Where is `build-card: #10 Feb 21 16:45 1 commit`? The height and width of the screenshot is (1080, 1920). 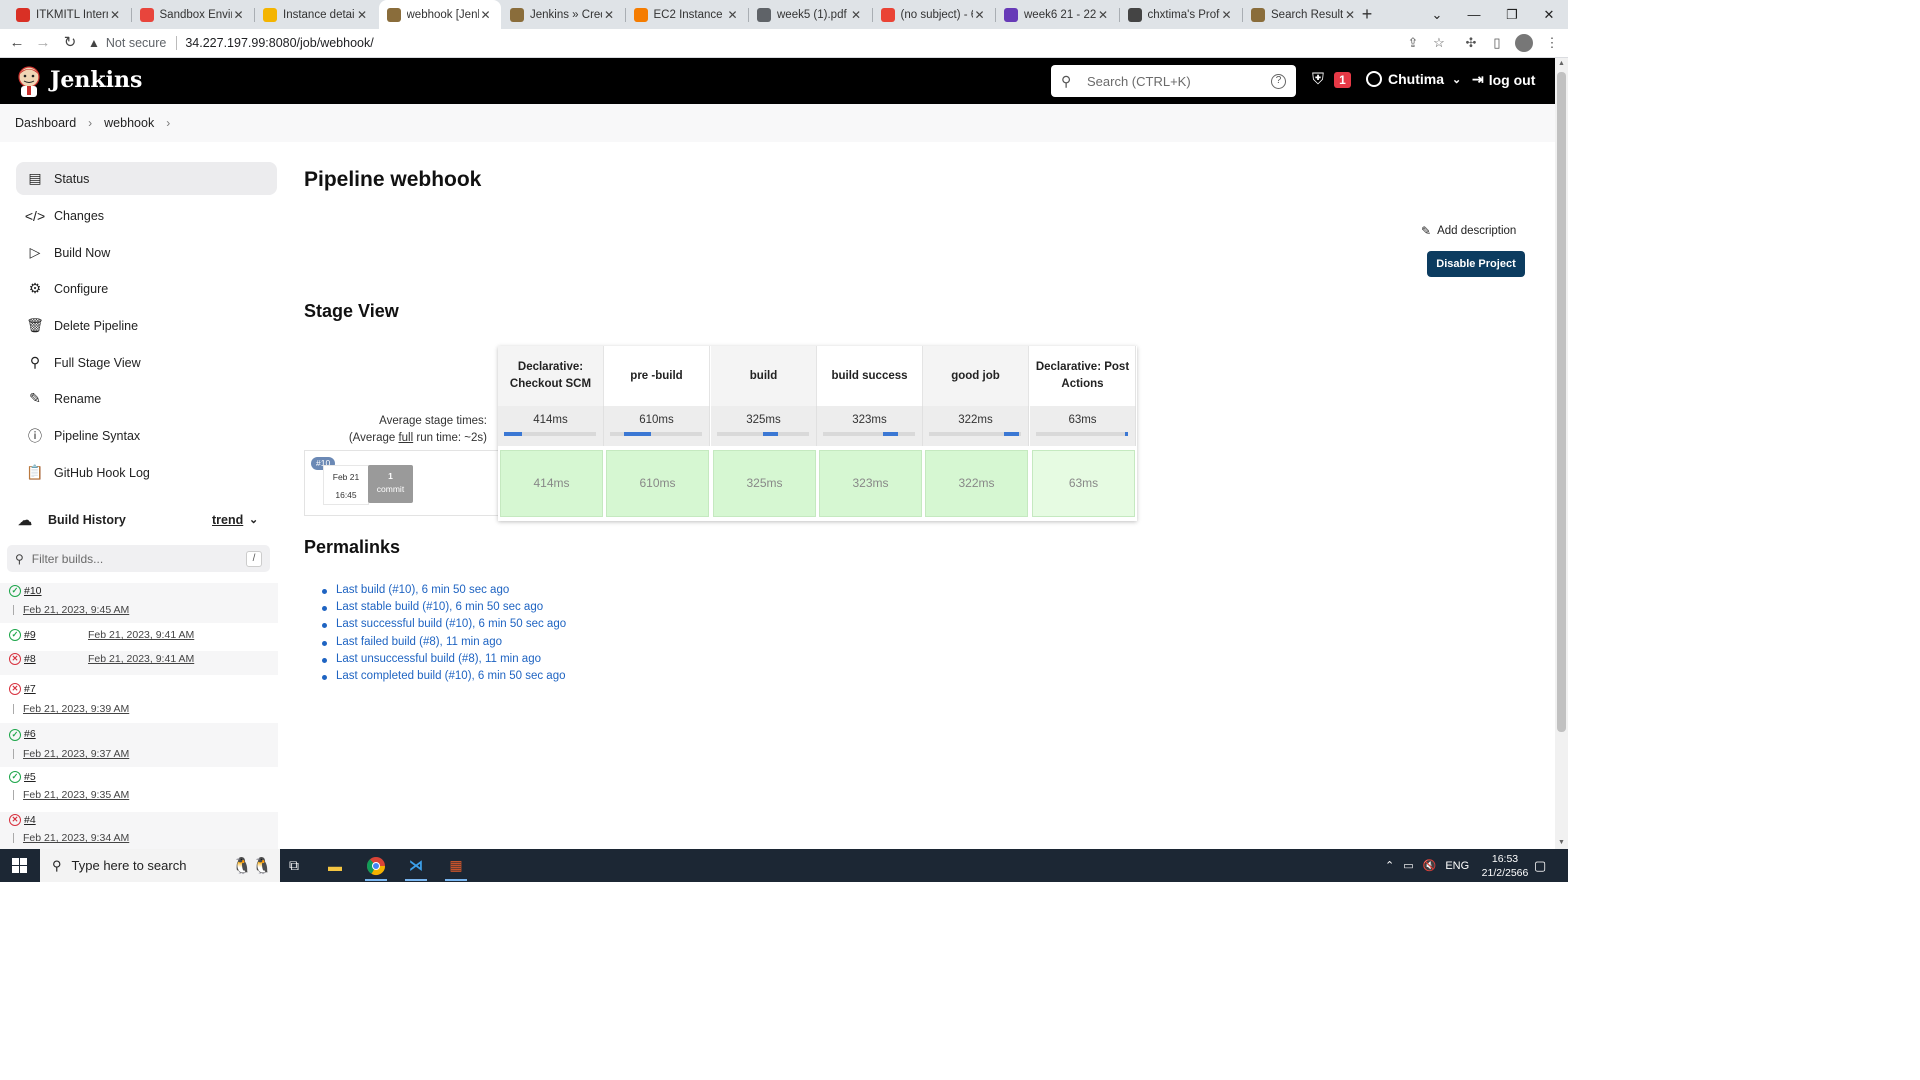
build-card: #10 Feb 21 16:45 1 commit is located at coordinates (401, 483).